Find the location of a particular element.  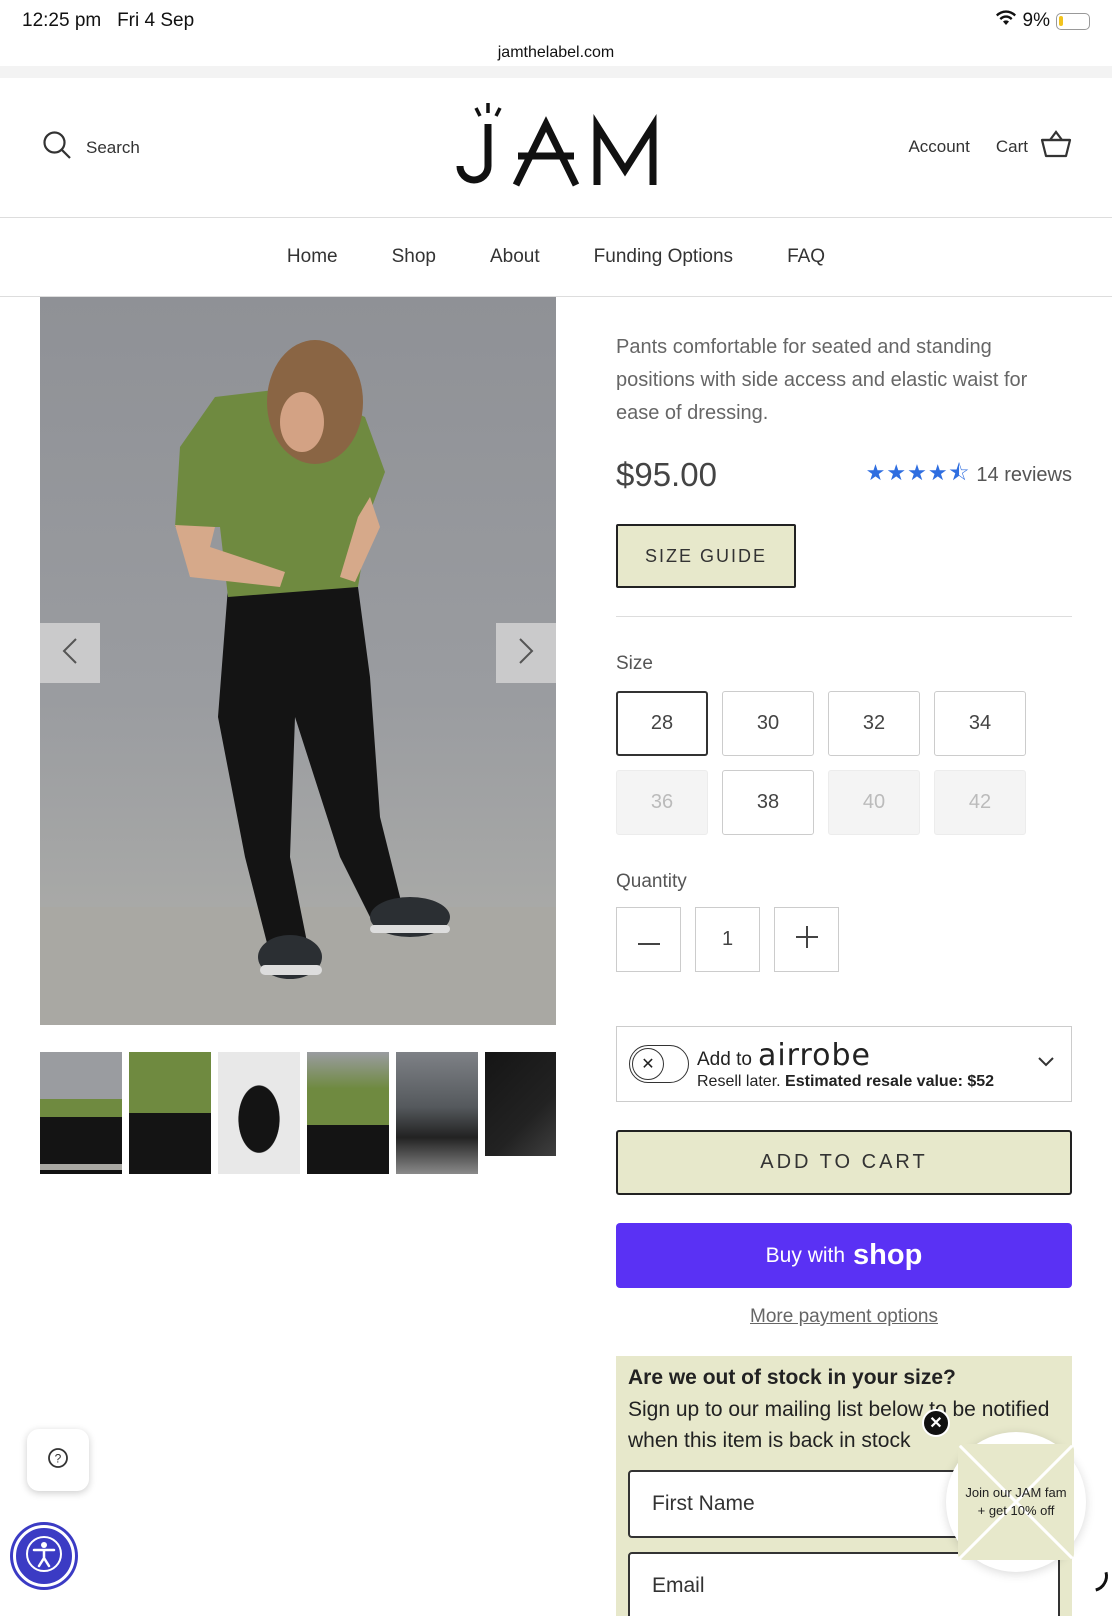

promo-text: Join our JAM fam + get 10% off is located at coordinates (1016, 1501).